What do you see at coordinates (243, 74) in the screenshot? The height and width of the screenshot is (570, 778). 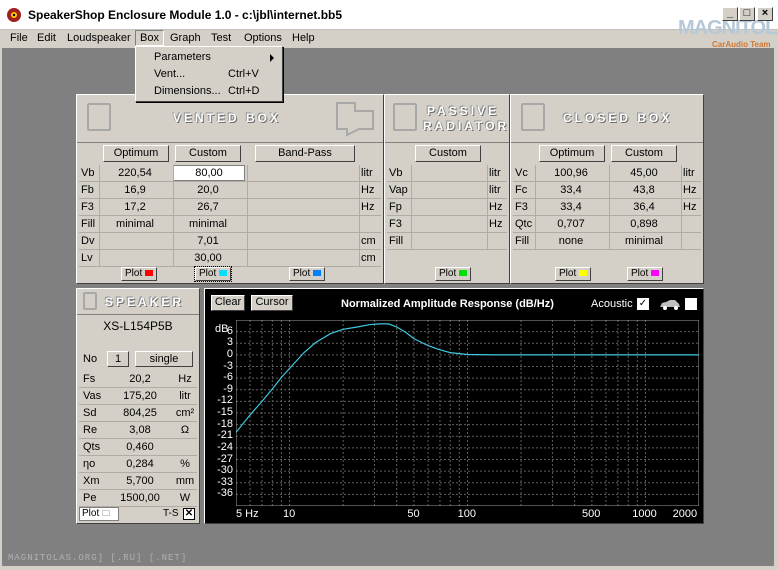 I see `menu-shortcut: Ctrl+V` at bounding box center [243, 74].